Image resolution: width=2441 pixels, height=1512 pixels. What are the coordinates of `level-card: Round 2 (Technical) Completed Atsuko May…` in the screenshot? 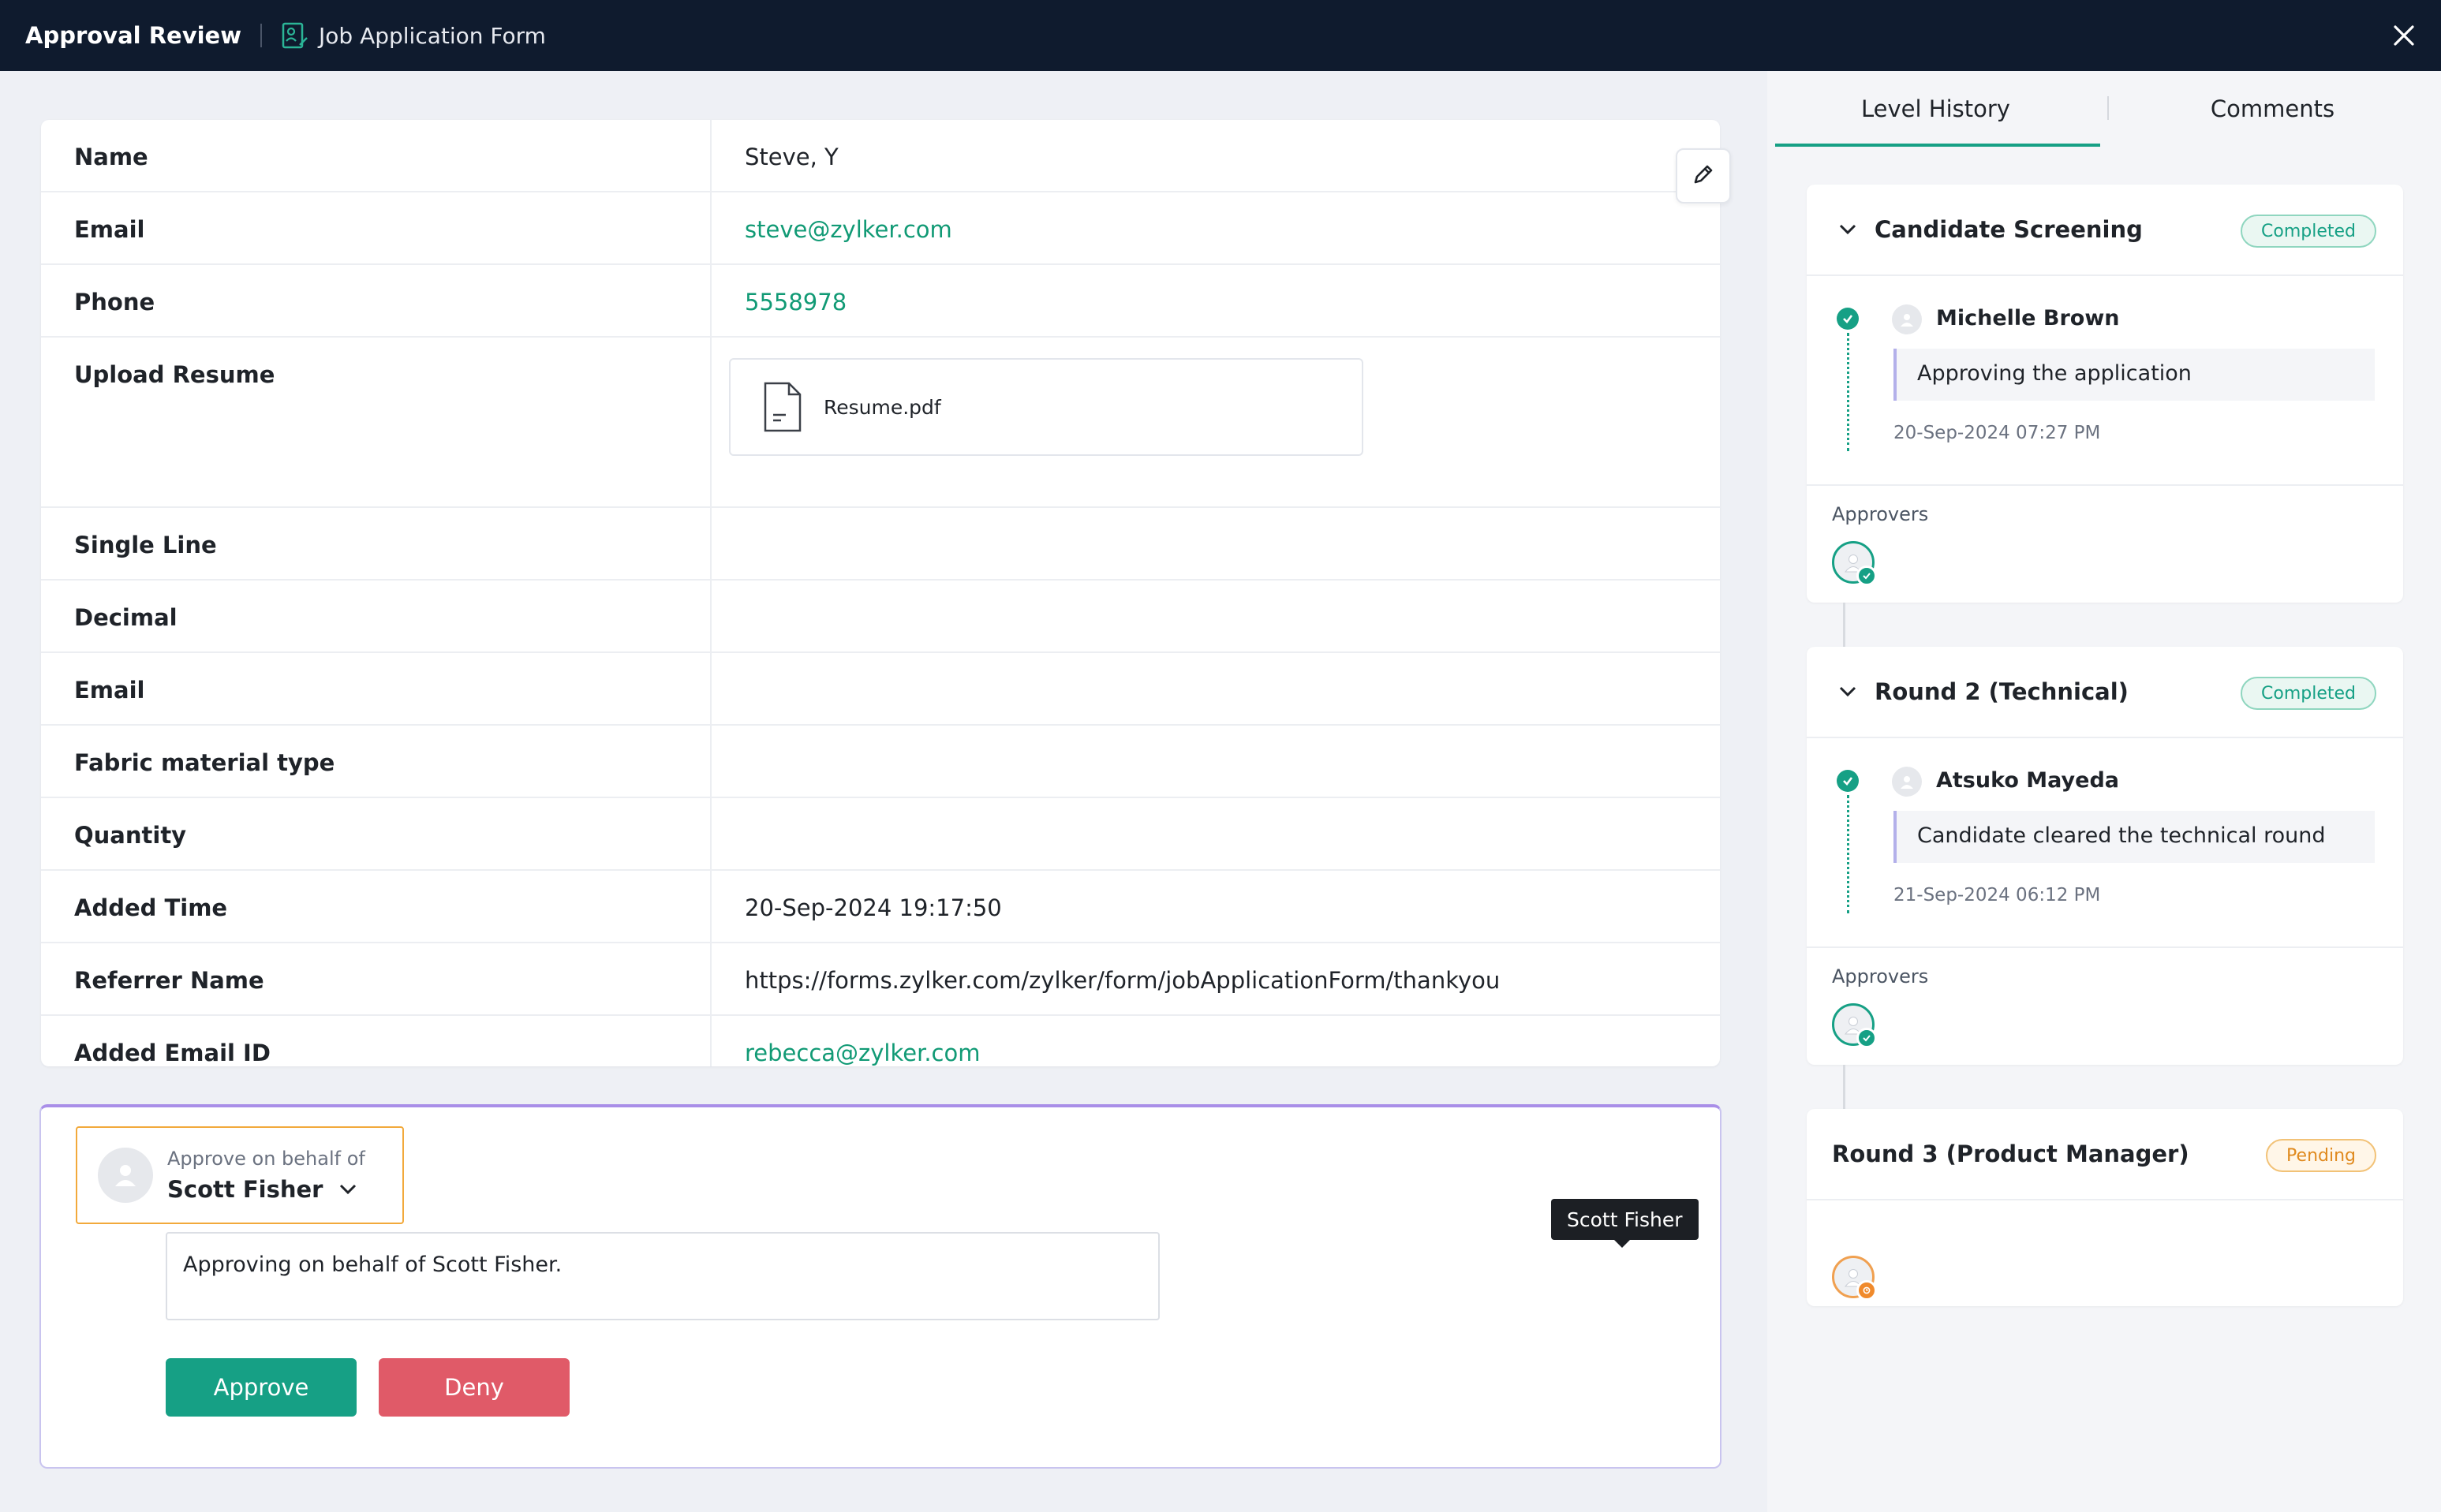 It's located at (2105, 856).